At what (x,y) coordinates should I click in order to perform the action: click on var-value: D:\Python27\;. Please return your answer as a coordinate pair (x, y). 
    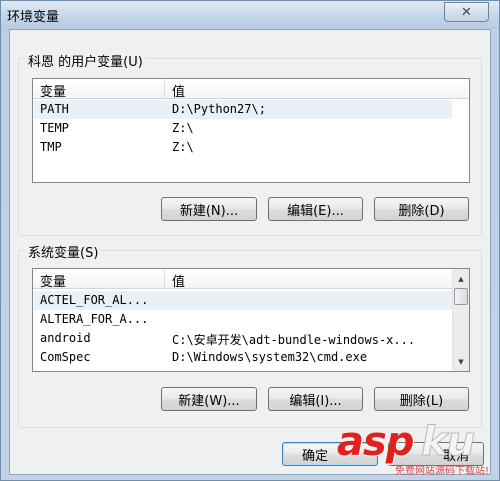
    Looking at the image, I should click on (219, 109).